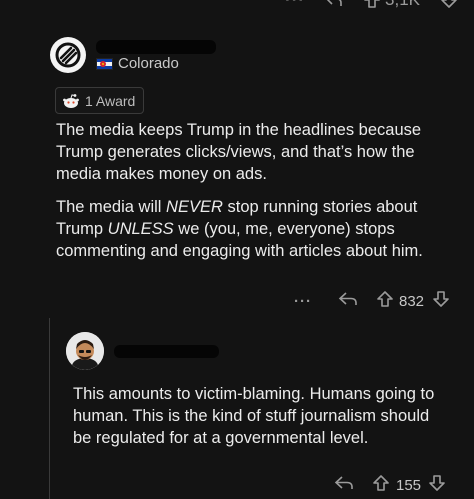  What do you see at coordinates (371, 301) in the screenshot?
I see `comment-actions: ··· 832` at bounding box center [371, 301].